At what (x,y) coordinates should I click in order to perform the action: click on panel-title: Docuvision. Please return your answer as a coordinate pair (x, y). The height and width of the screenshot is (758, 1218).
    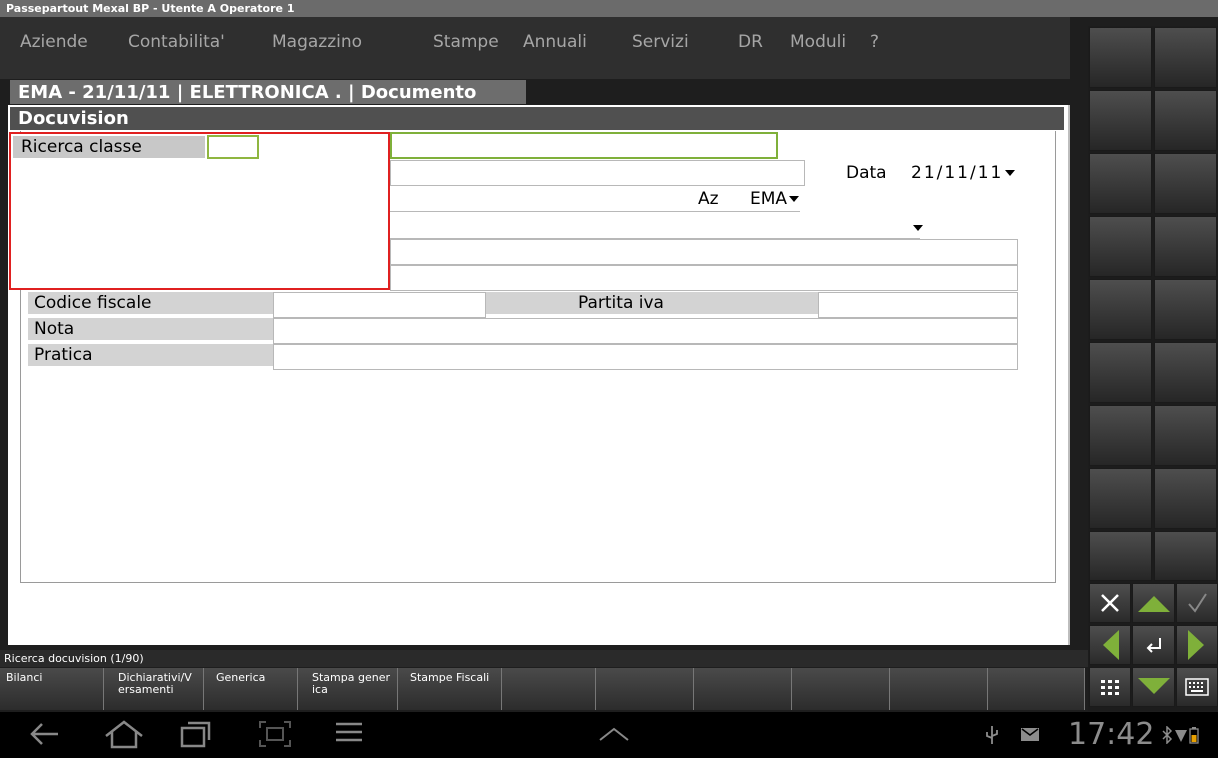
    Looking at the image, I should click on (73, 118).